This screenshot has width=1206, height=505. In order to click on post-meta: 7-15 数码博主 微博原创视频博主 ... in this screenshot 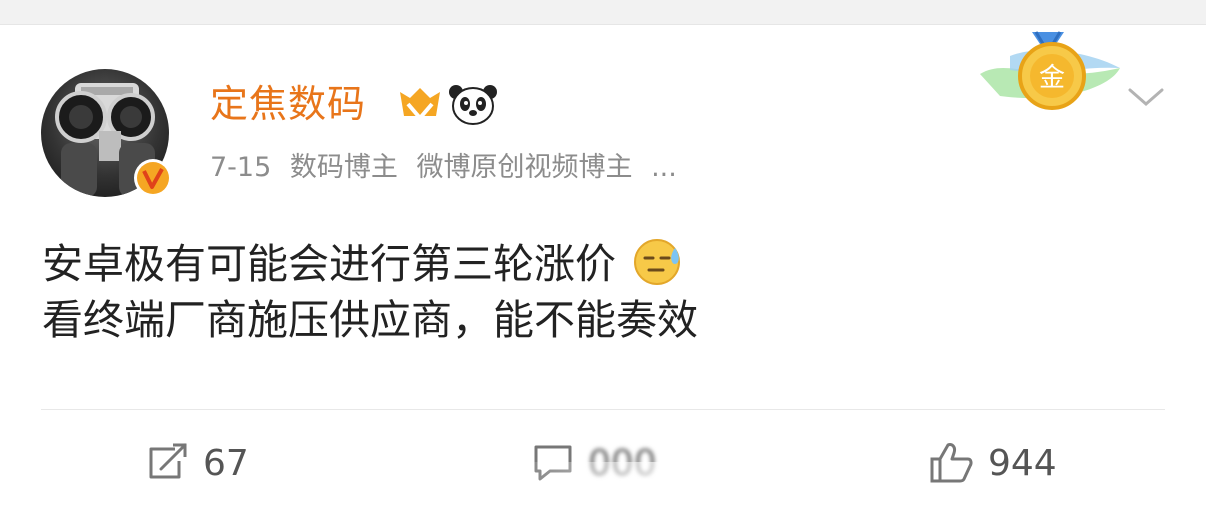, I will do `click(448, 168)`.